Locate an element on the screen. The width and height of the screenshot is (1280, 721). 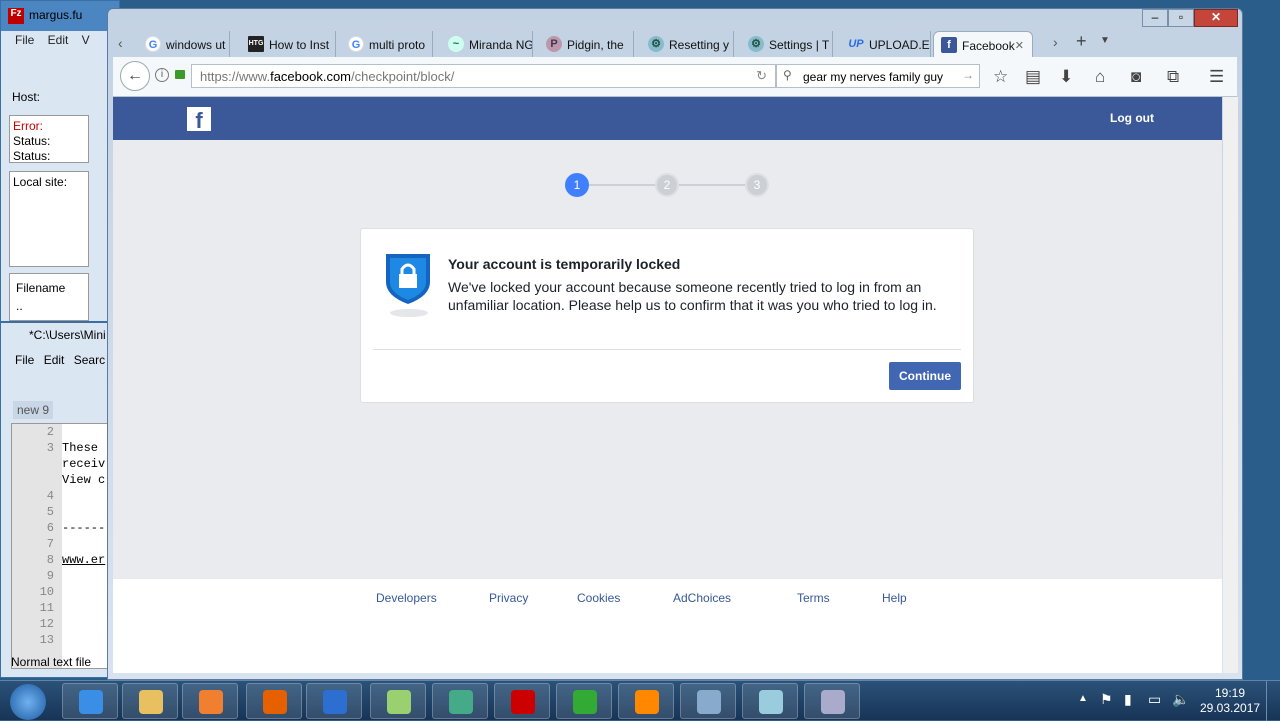
lock-icon is located at coordinates (180, 74).